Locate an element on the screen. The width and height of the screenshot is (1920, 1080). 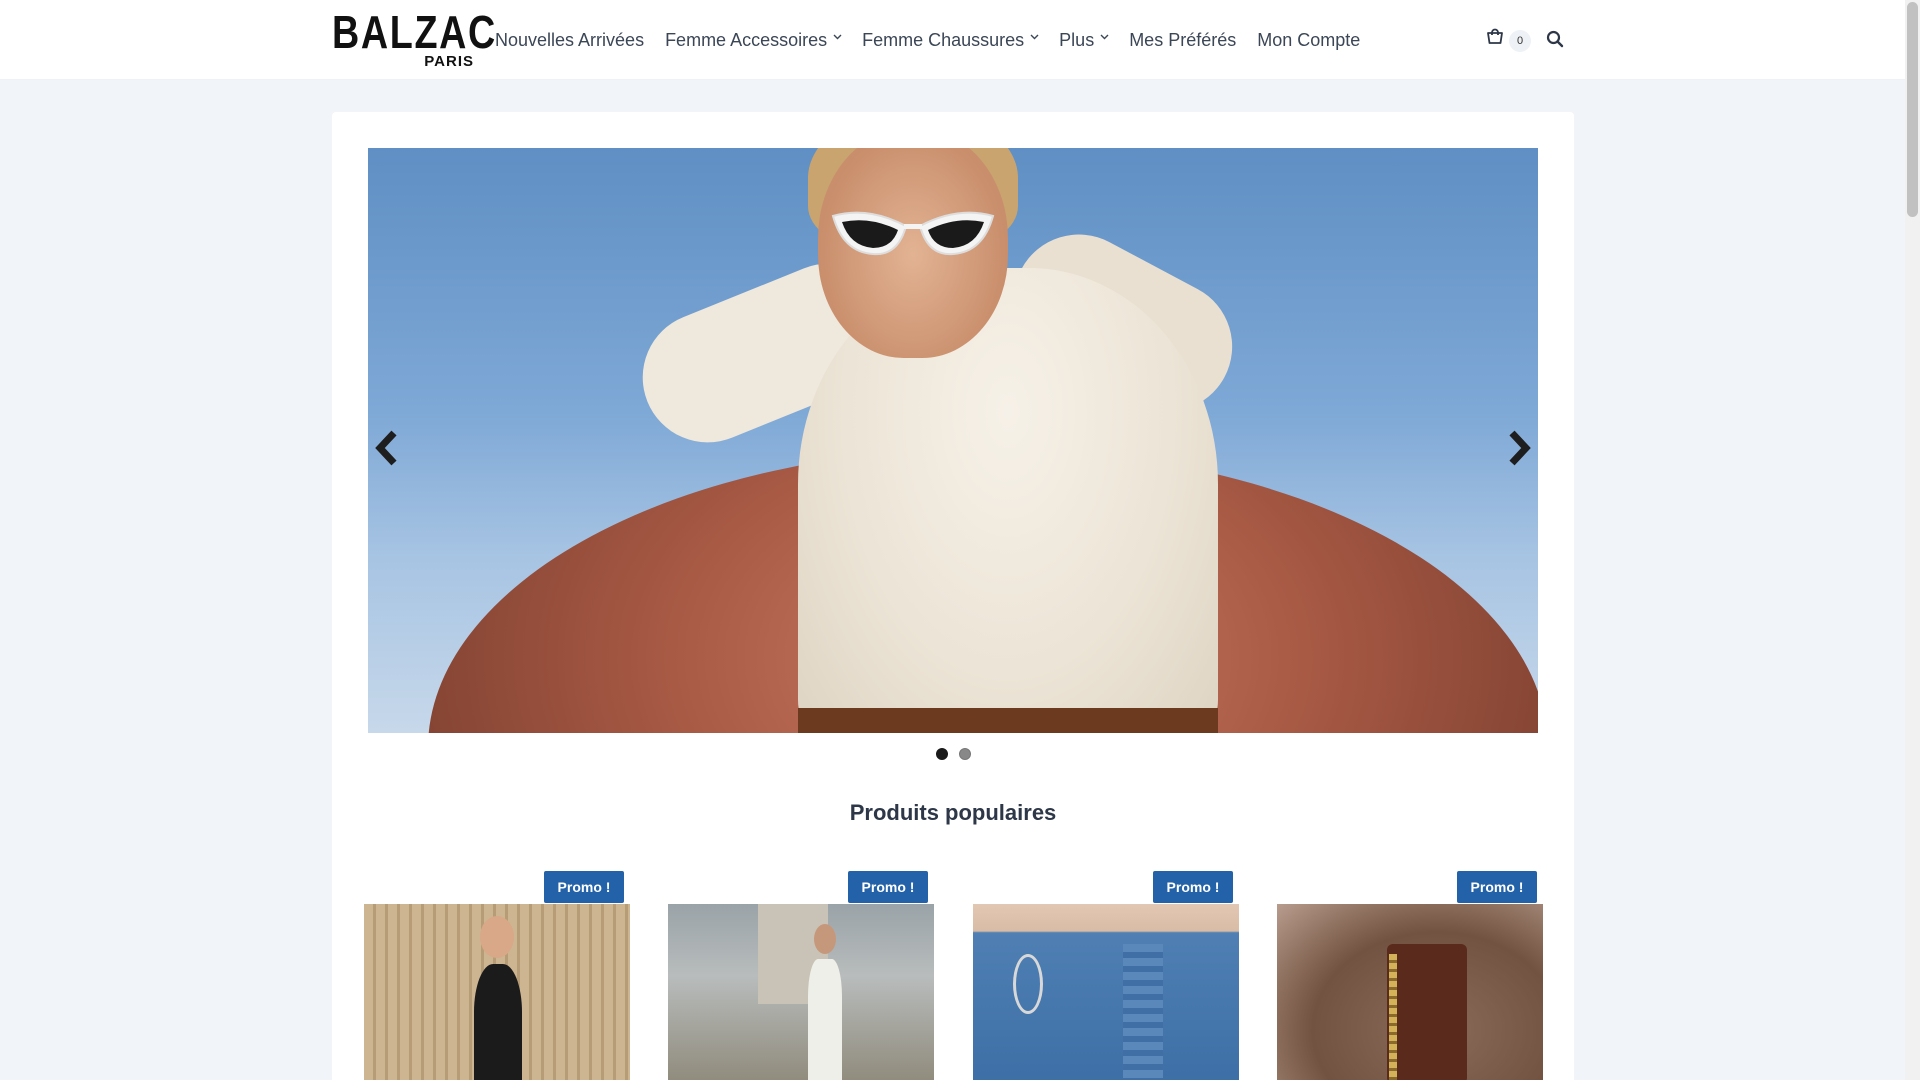
search-icon is located at coordinates (1555, 41).